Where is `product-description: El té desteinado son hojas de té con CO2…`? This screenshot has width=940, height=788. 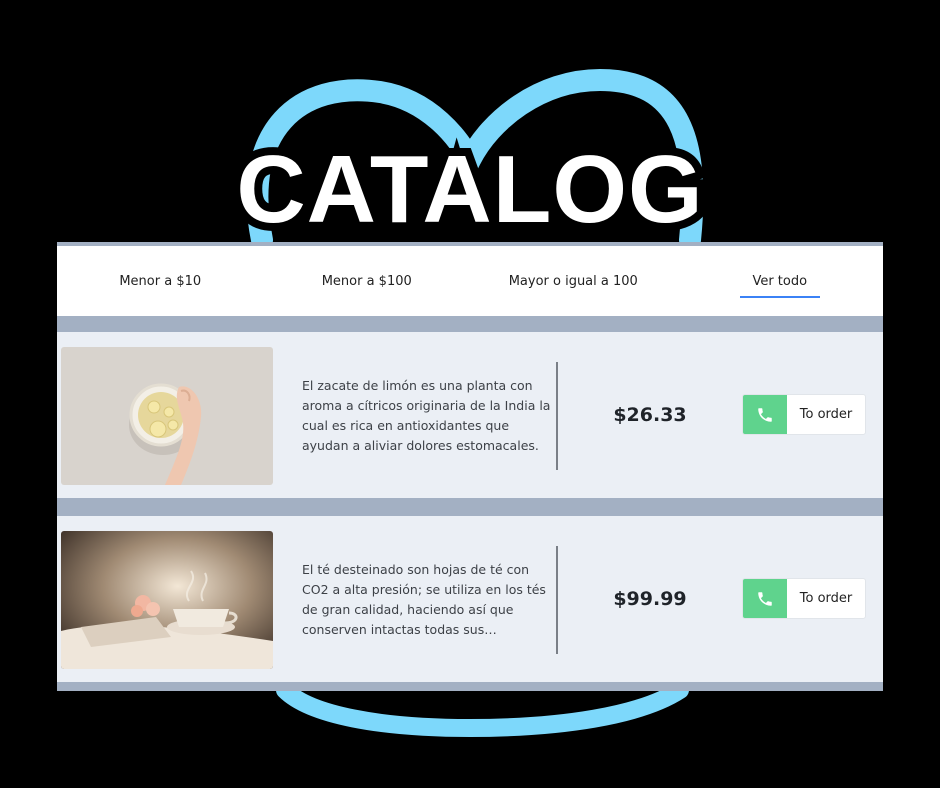
product-description: El té desteinado son hojas de té con CO2… is located at coordinates (424, 599).